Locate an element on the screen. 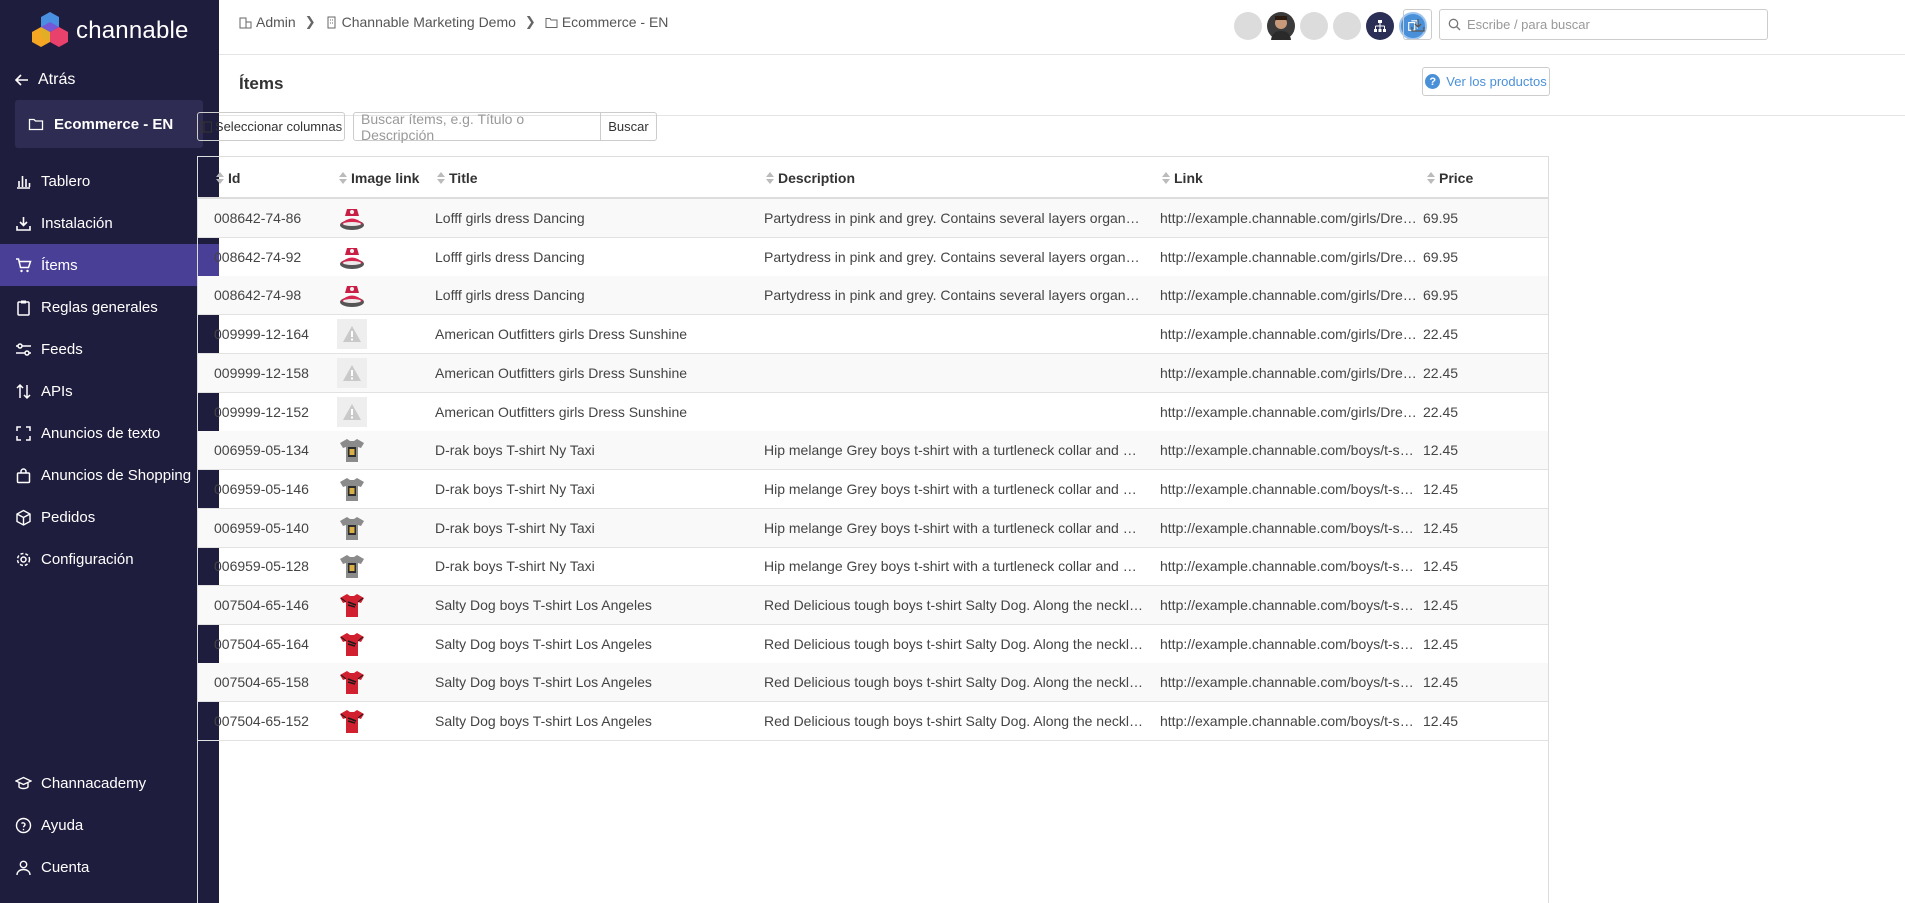 The width and height of the screenshot is (1905, 903). breadcrumb-company: Channable Marketing Demo is located at coordinates (420, 22).